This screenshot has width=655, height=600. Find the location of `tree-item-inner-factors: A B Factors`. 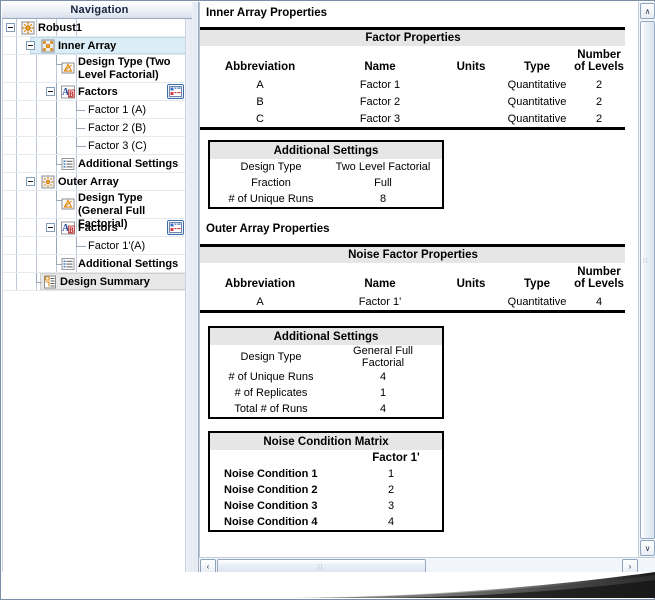

tree-item-inner-factors: A B Factors is located at coordinates (95, 92).